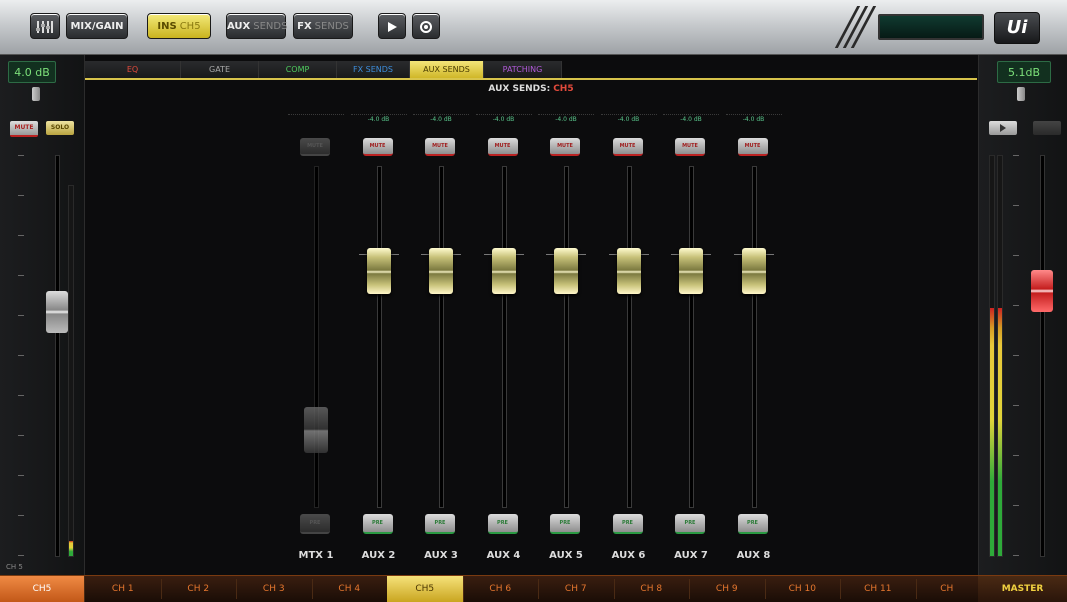  I want to click on aux-label: AUX, so click(239, 26).